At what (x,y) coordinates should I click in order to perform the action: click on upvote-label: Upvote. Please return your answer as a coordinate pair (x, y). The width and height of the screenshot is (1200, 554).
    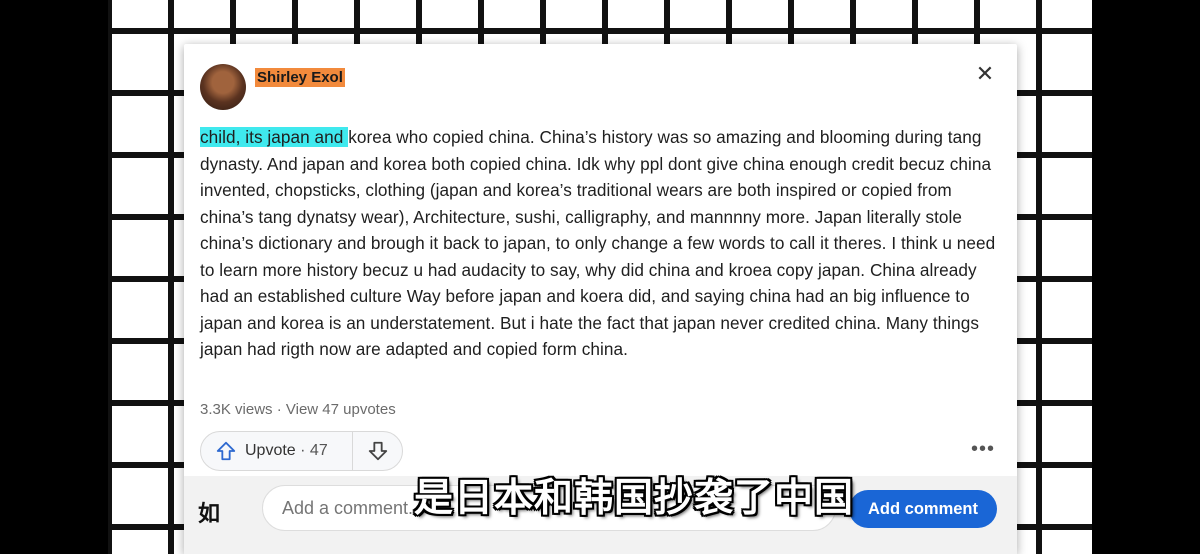
    Looking at the image, I should click on (270, 450).